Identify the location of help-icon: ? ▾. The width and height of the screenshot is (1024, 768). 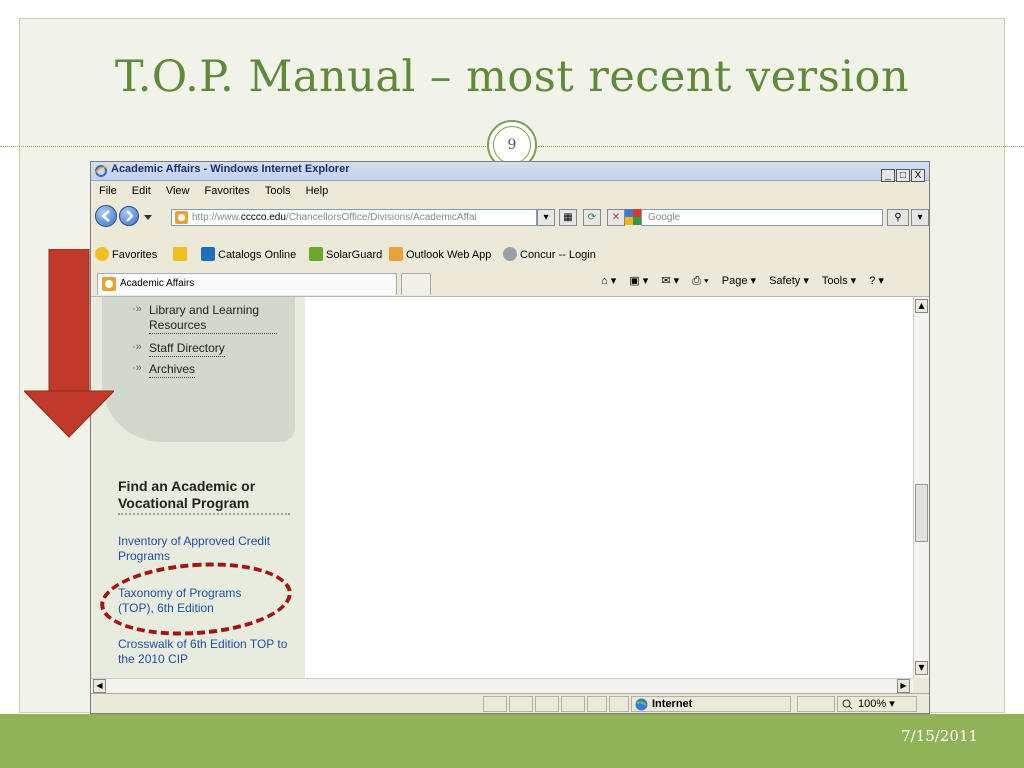
(876, 281).